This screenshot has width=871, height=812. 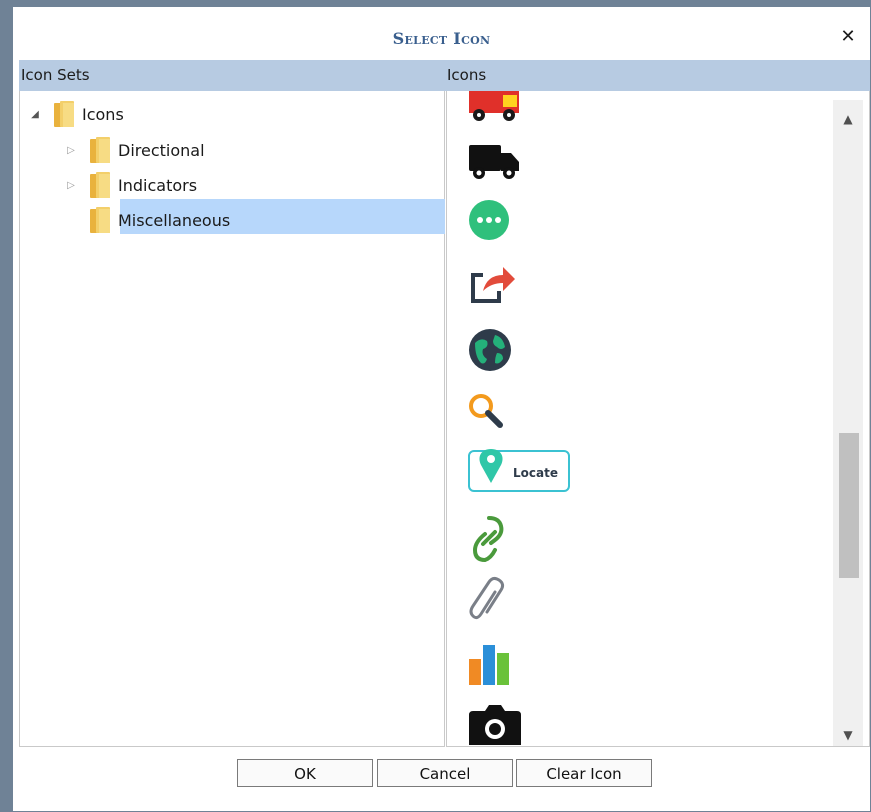 What do you see at coordinates (497, 722) in the screenshot?
I see `camera-icon` at bounding box center [497, 722].